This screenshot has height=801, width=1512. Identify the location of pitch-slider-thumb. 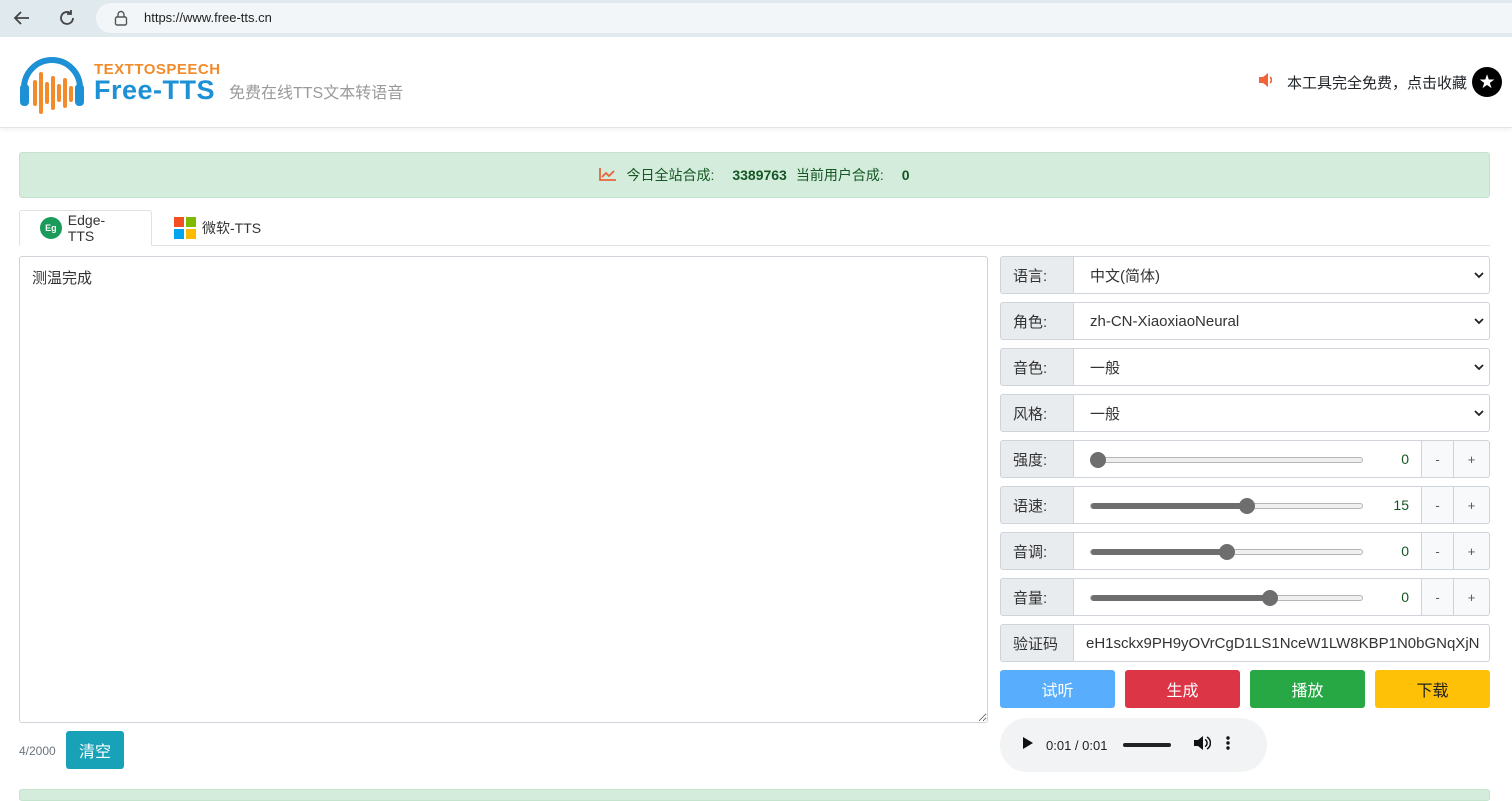
(1226, 552).